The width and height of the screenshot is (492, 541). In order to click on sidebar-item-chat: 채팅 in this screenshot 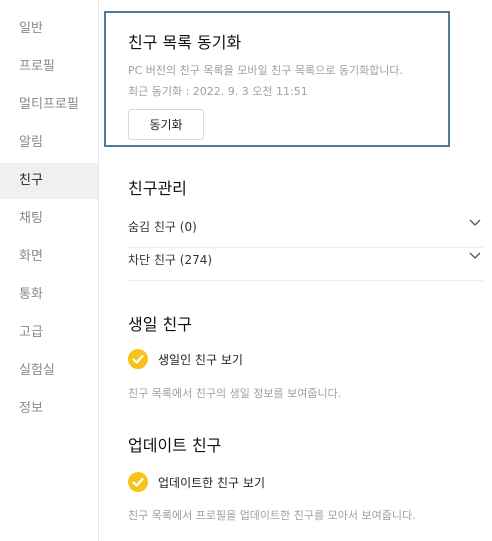, I will do `click(49, 219)`.